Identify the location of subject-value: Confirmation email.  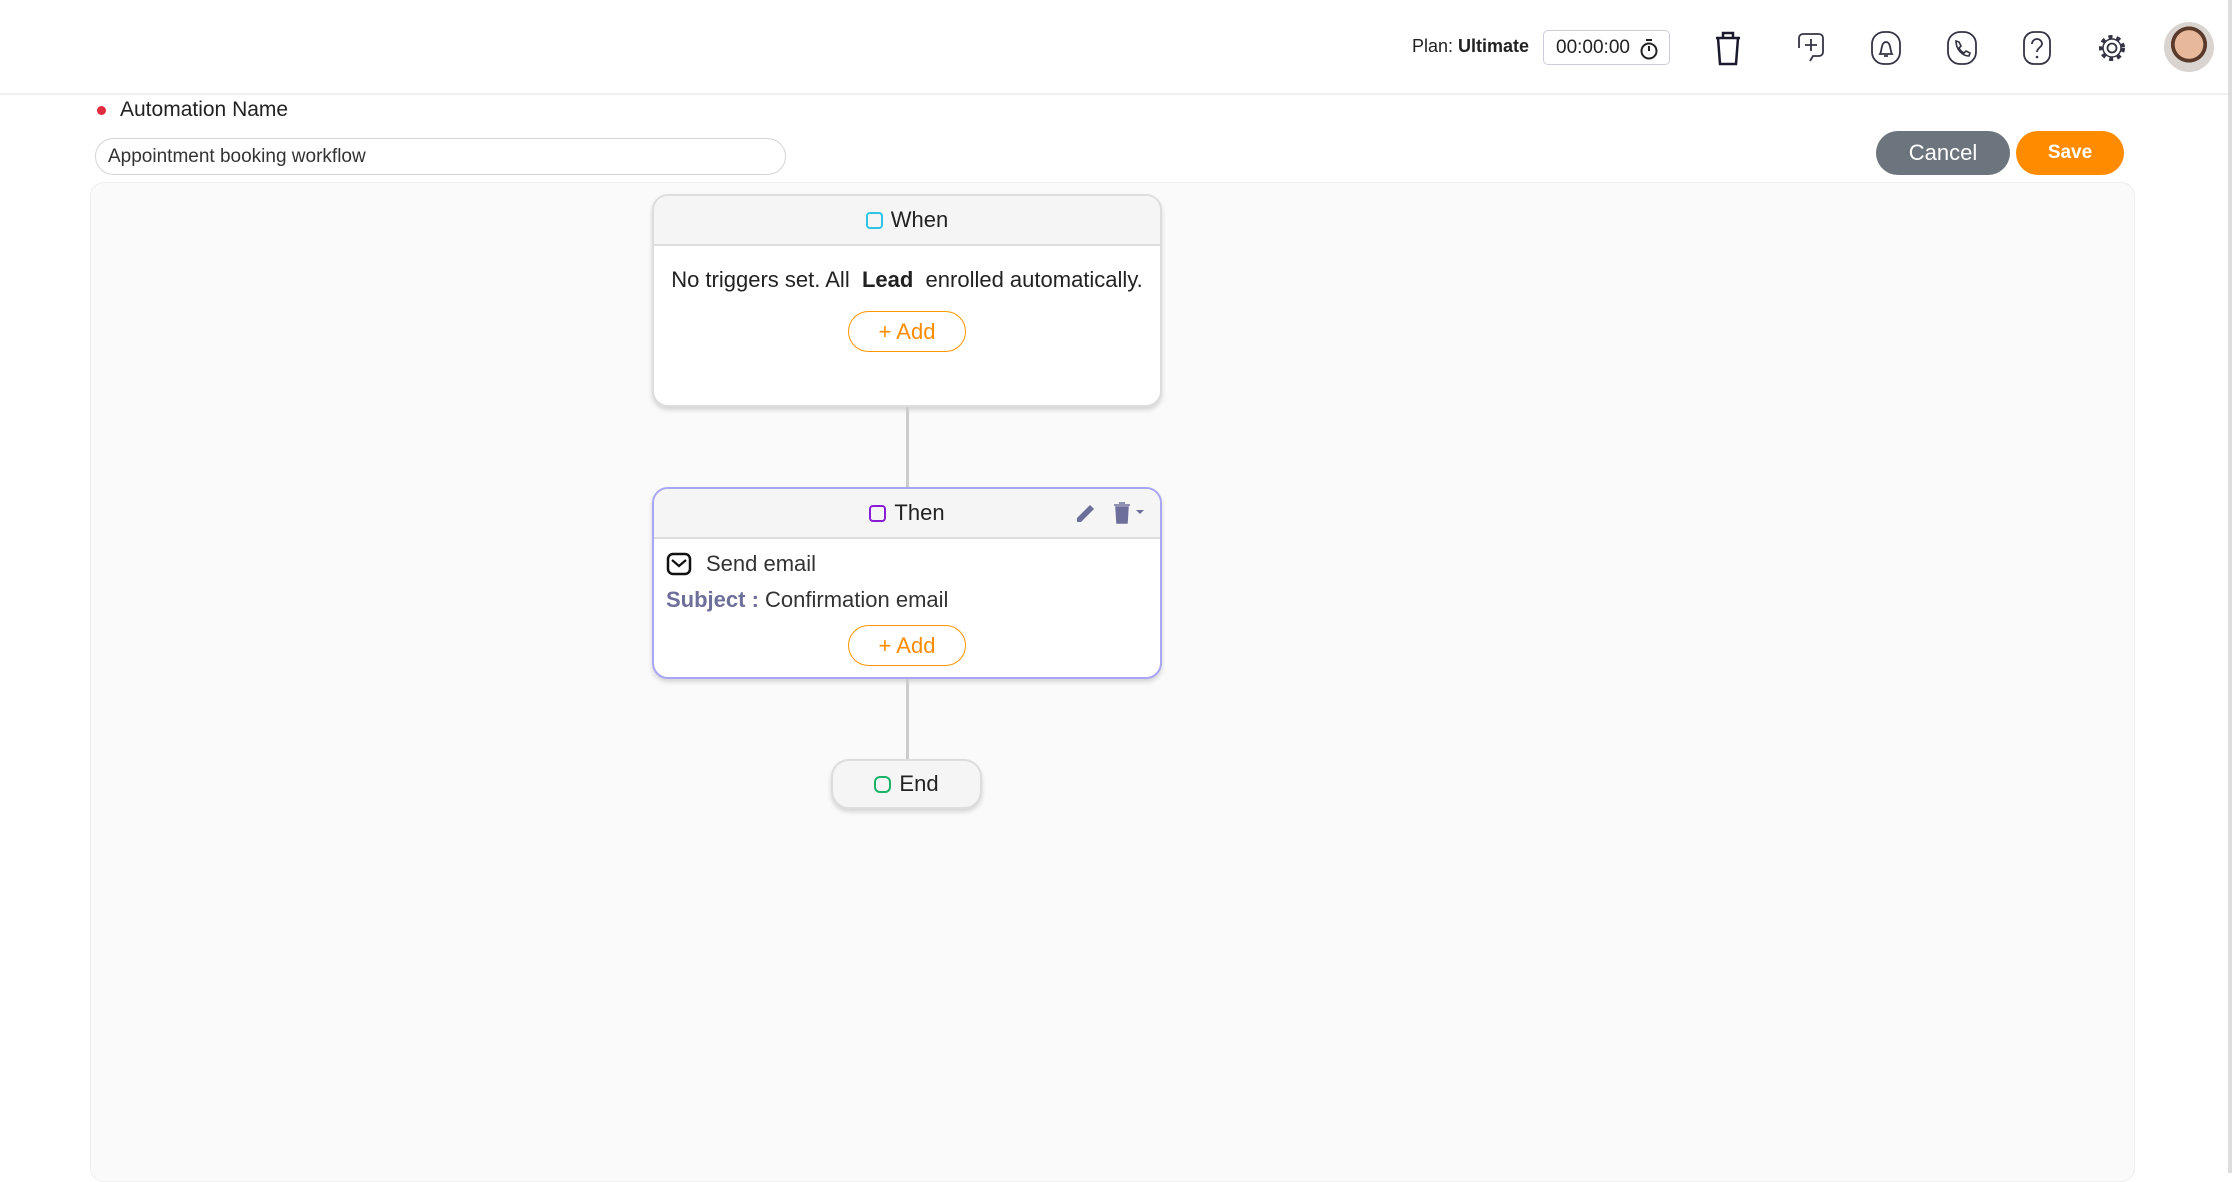
(857, 599).